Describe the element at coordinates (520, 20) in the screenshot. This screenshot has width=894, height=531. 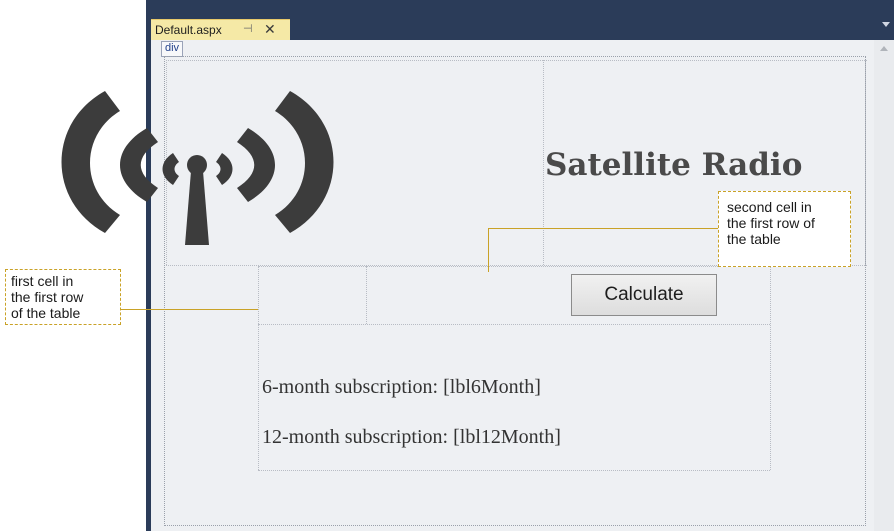
I see `tab-strip: Default.aspx ⊣ ✕` at that location.